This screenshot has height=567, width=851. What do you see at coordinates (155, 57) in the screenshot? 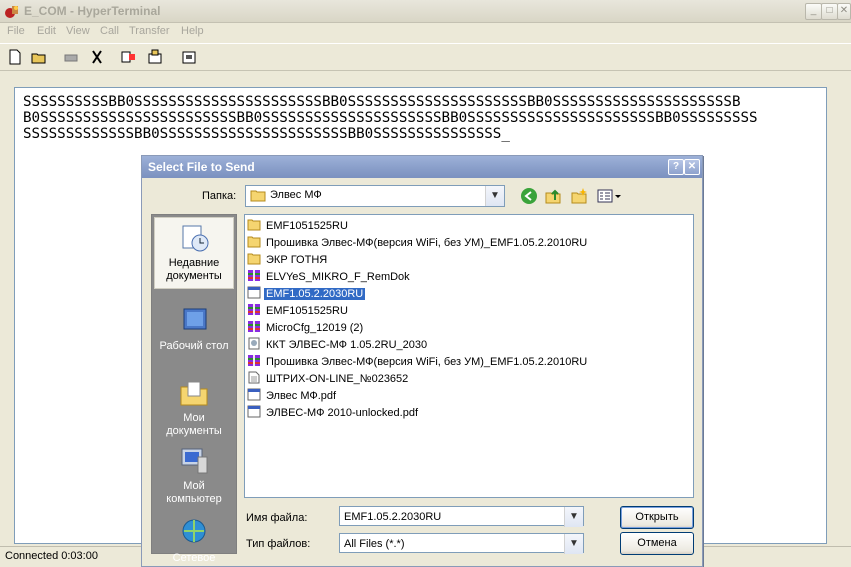
I see `receive-icon` at bounding box center [155, 57].